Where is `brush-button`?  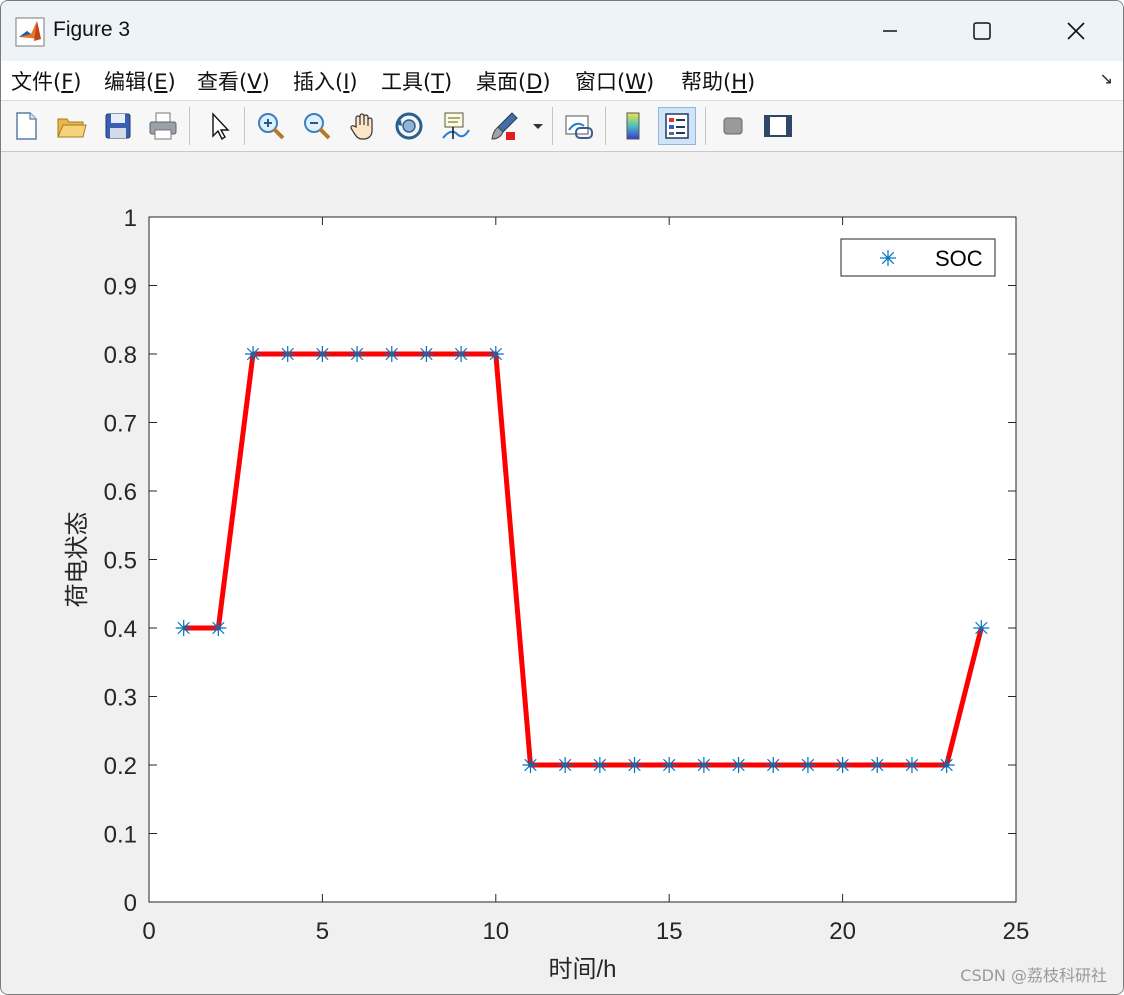
brush-button is located at coordinates (504, 126).